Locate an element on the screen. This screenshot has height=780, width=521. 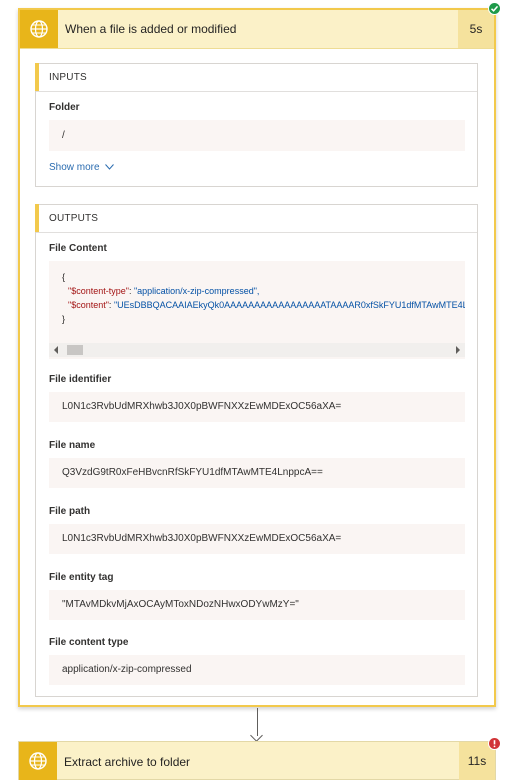
error-exclamation-icon is located at coordinates (494, 743).